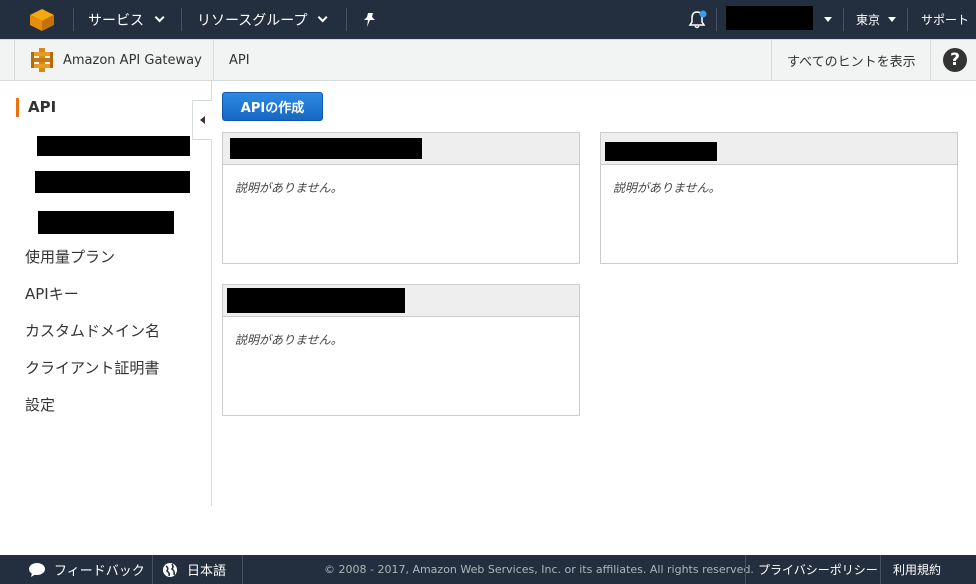 This screenshot has width=976, height=584. I want to click on help-button: ?, so click(955, 60).